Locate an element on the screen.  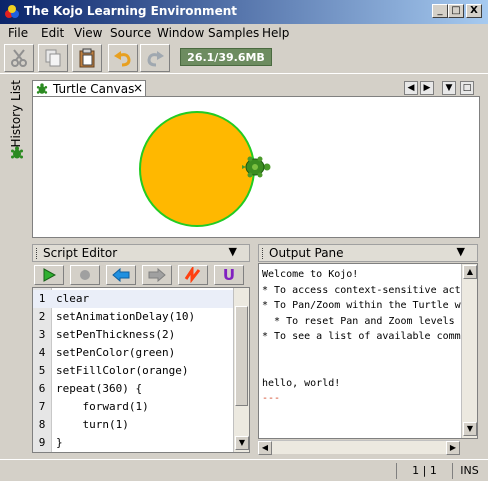
output-line: * To see a list of available comm is located at coordinates (361, 336).